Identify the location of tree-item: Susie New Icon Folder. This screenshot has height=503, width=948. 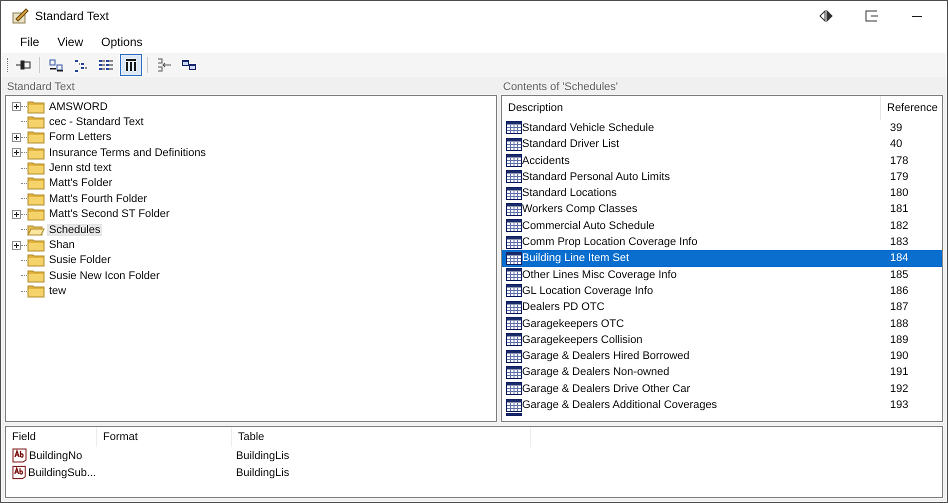
(104, 276).